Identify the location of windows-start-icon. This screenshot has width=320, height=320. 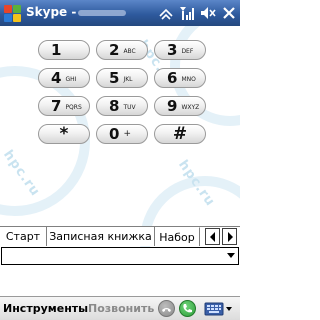
(12, 13).